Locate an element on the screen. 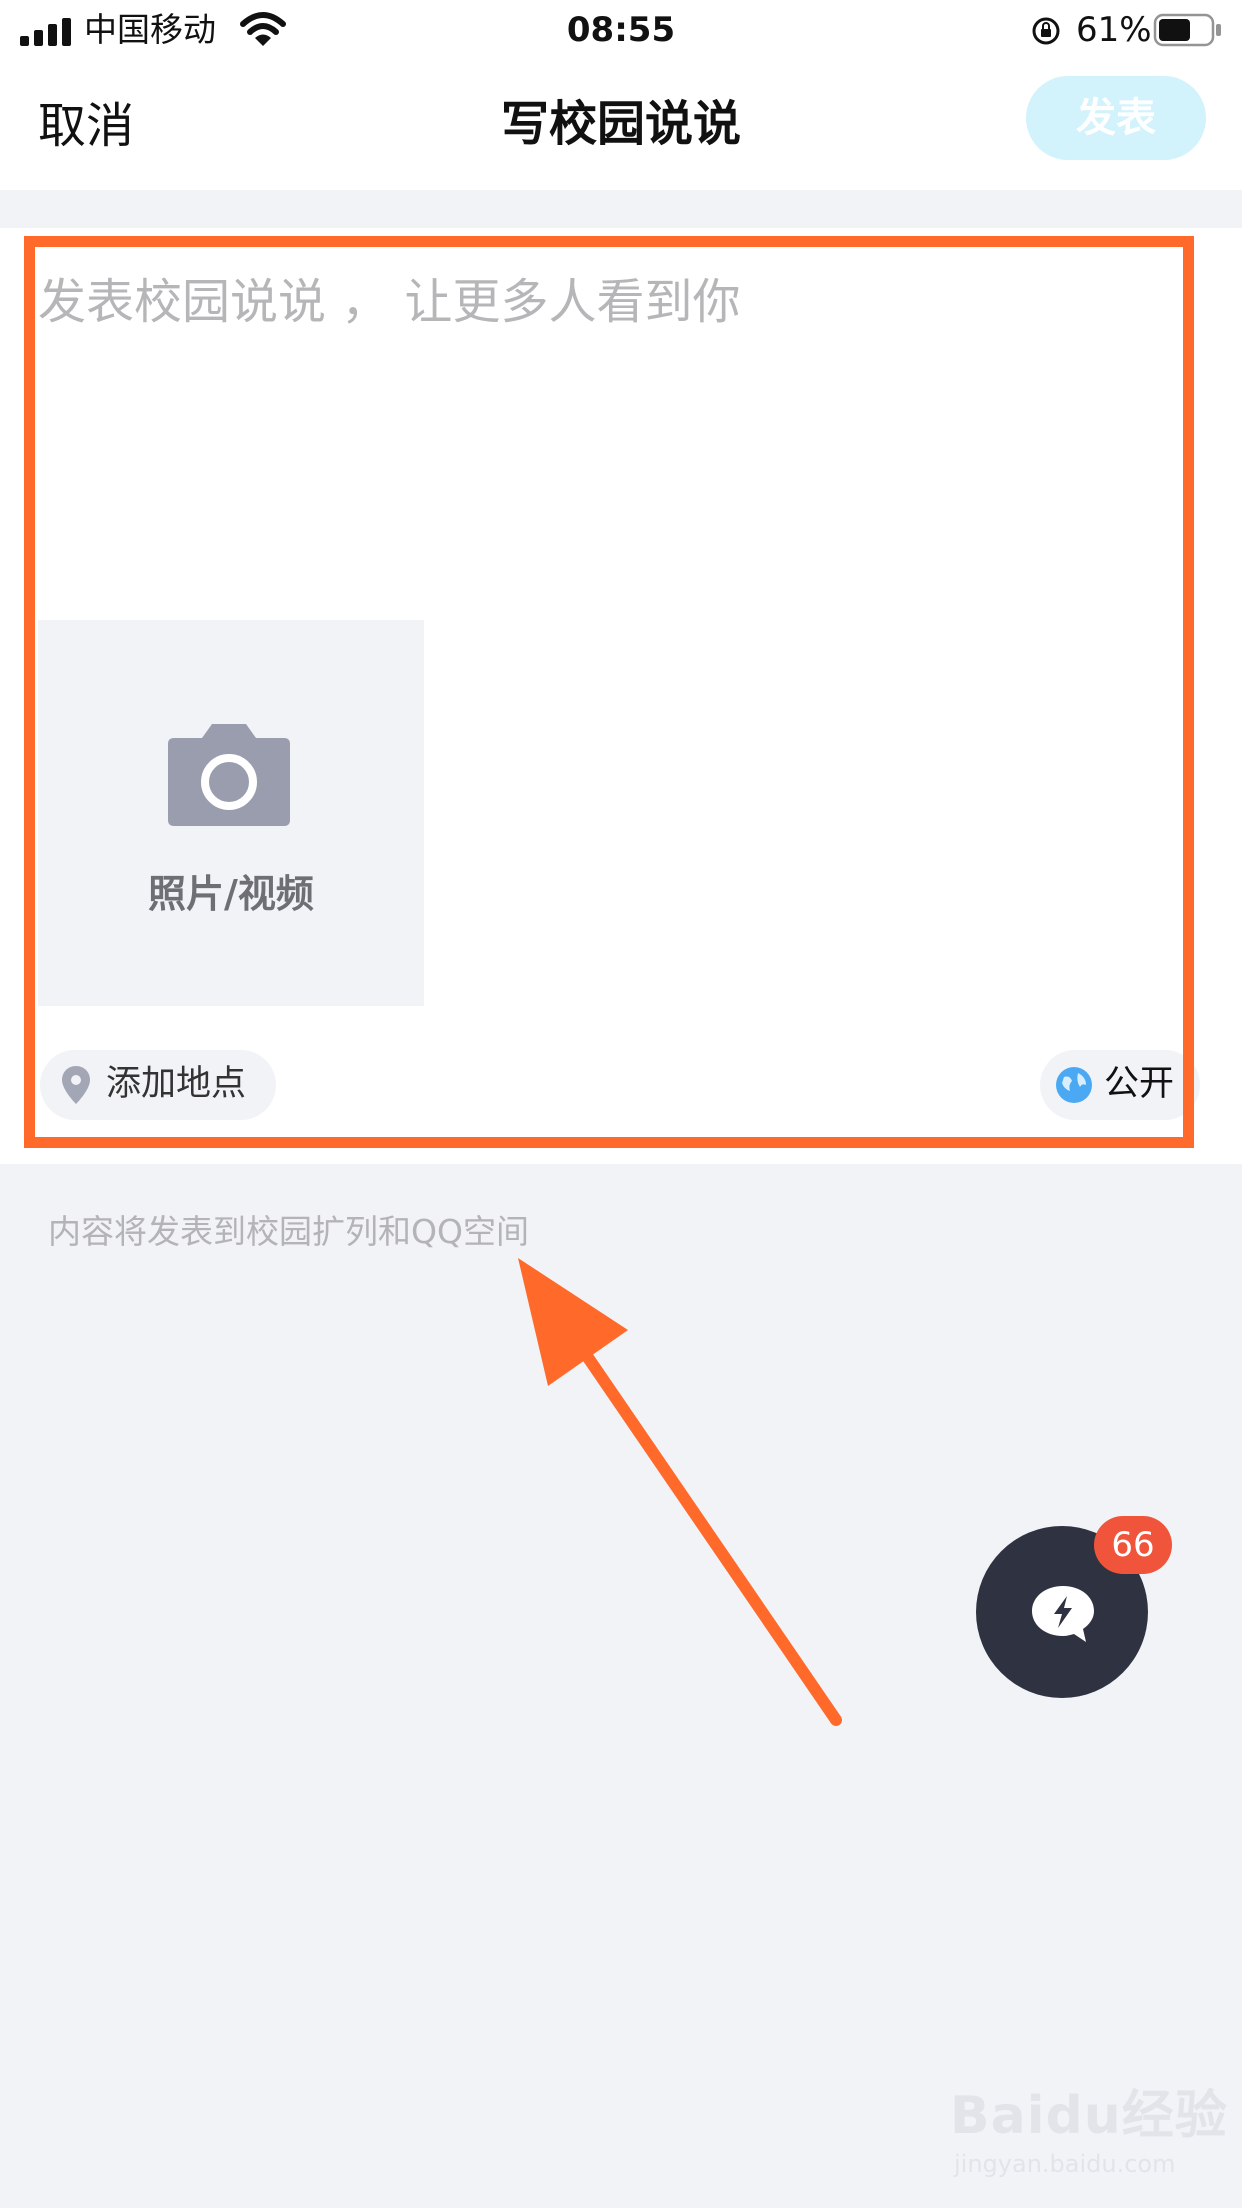 The width and height of the screenshot is (1242, 2208). publish-notice: 内容将发表到校园扩列和QQ空间 is located at coordinates (288, 1231).